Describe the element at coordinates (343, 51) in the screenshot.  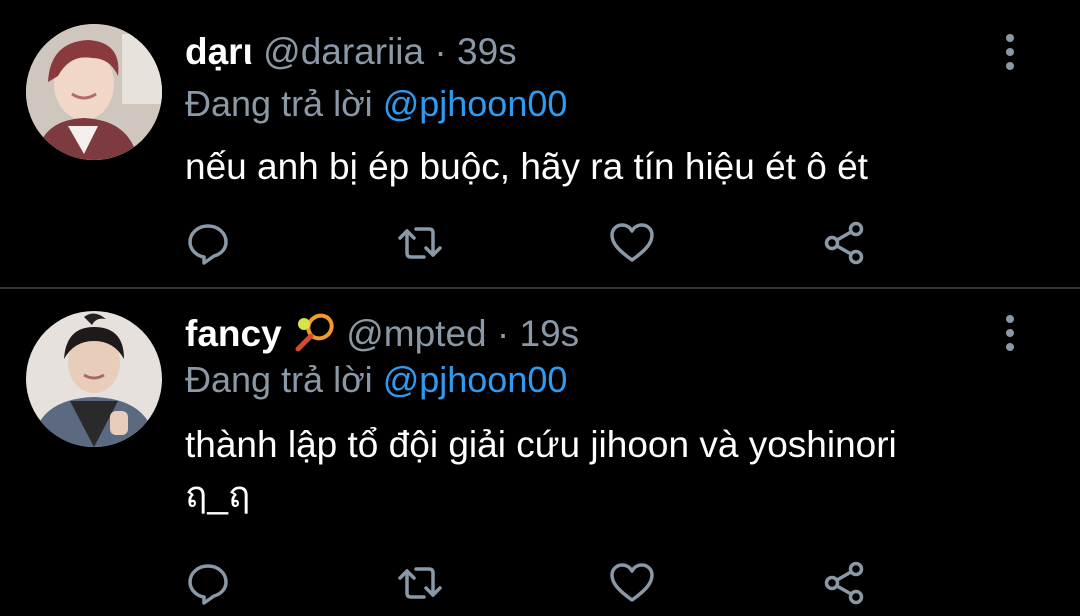
I see `username: @darariia` at that location.